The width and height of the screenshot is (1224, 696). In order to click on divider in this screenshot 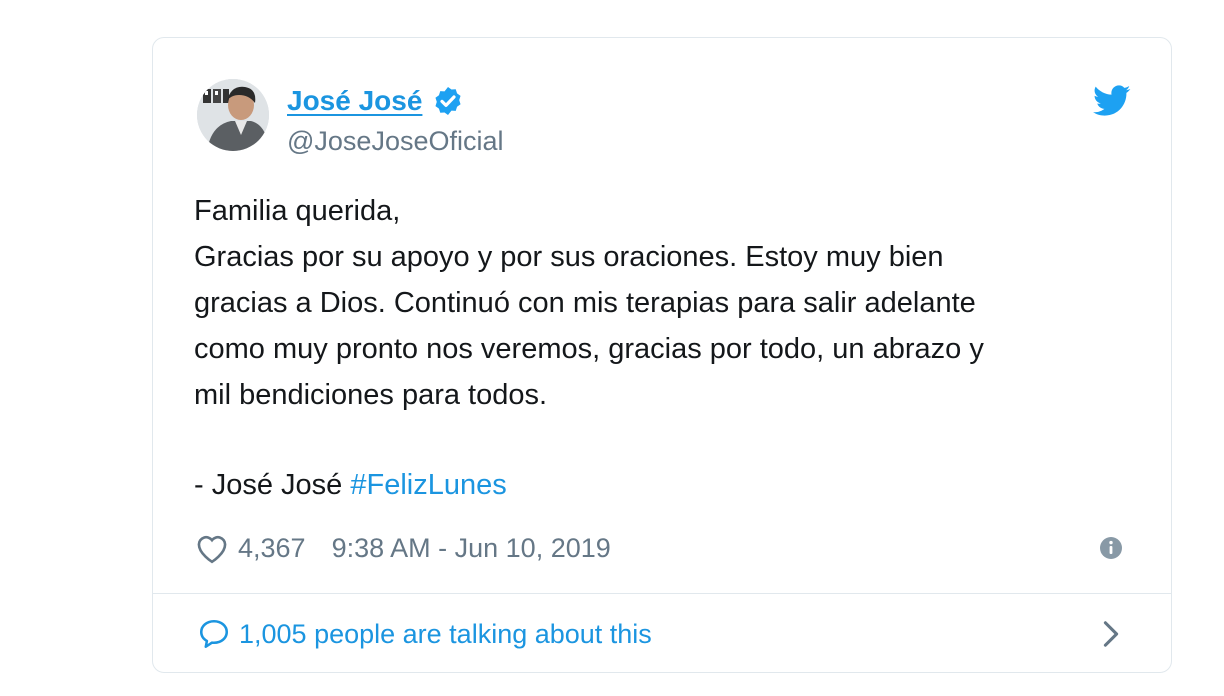, I will do `click(662, 593)`.